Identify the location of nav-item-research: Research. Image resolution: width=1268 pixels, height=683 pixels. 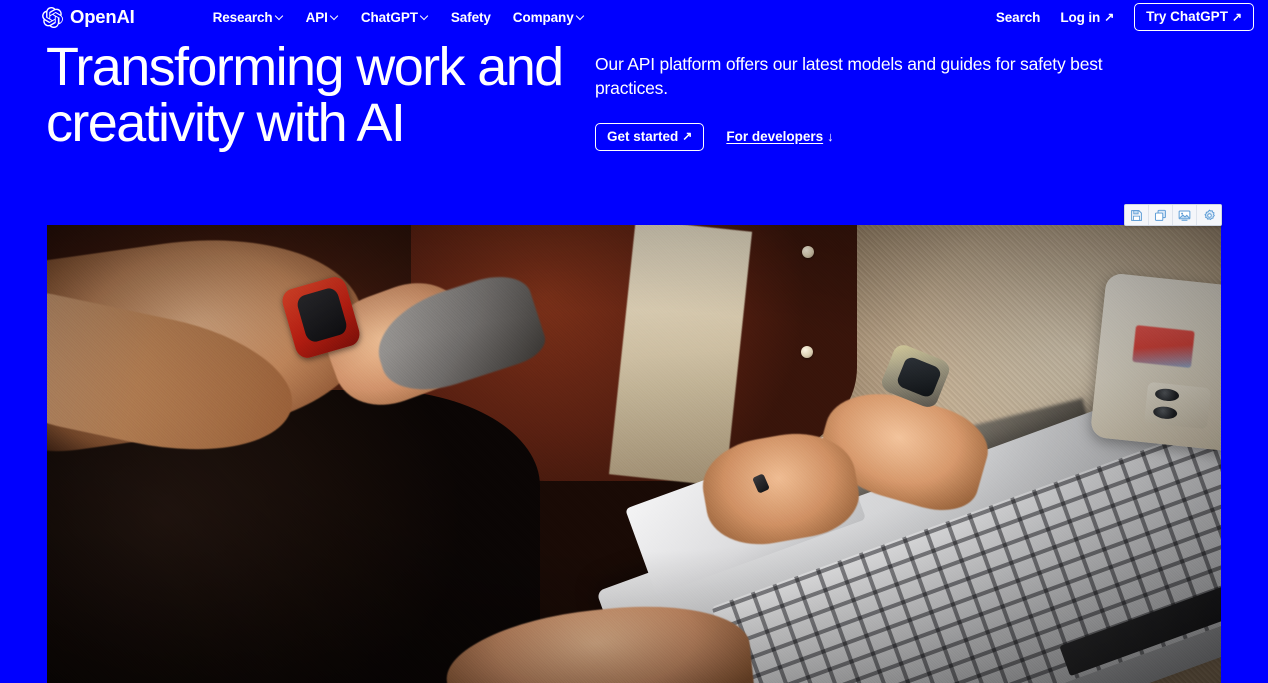
(248, 17).